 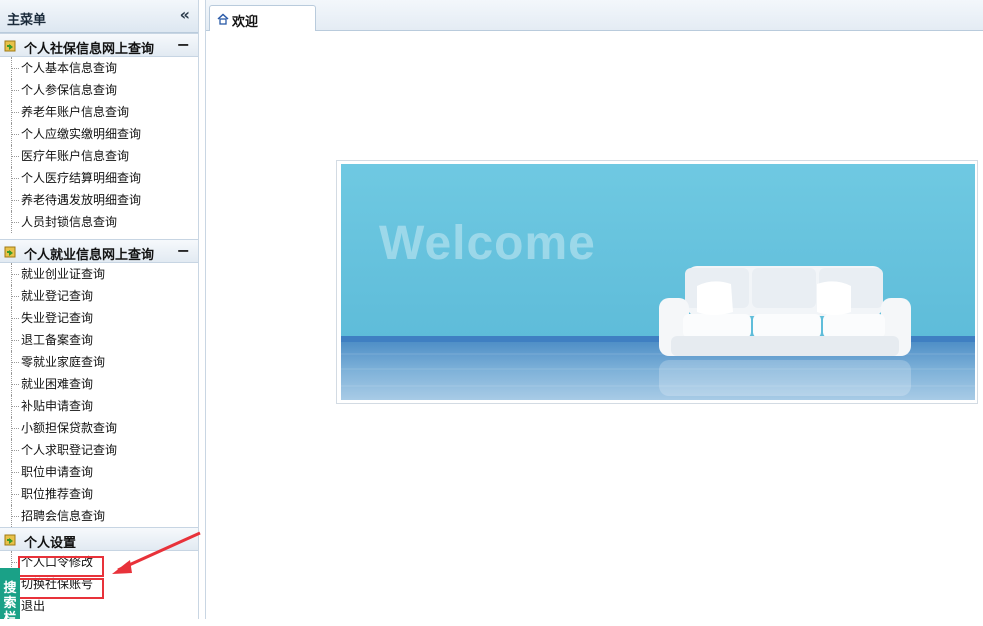 I want to click on sofa-graphic, so click(x=785, y=331).